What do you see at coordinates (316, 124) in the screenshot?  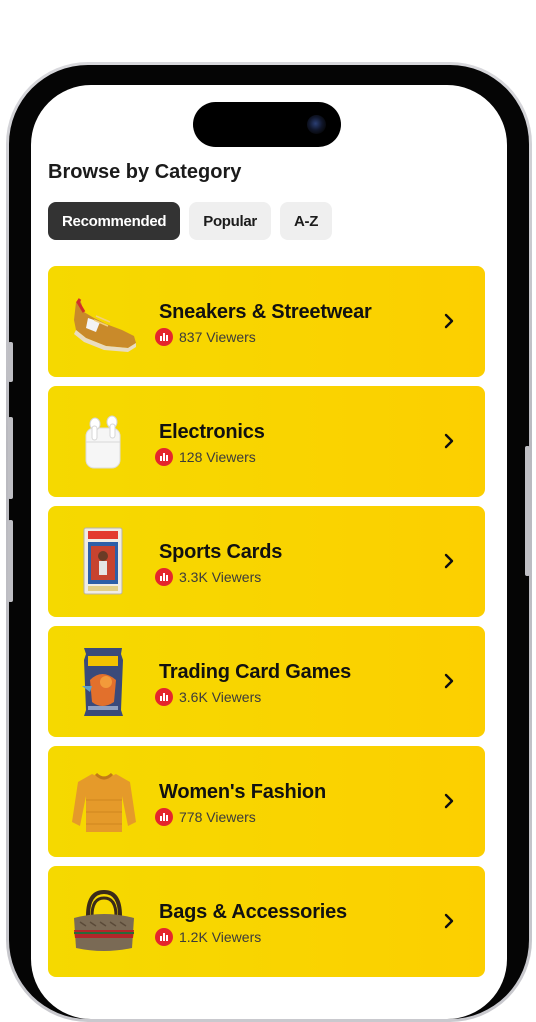 I see `camera-icon` at bounding box center [316, 124].